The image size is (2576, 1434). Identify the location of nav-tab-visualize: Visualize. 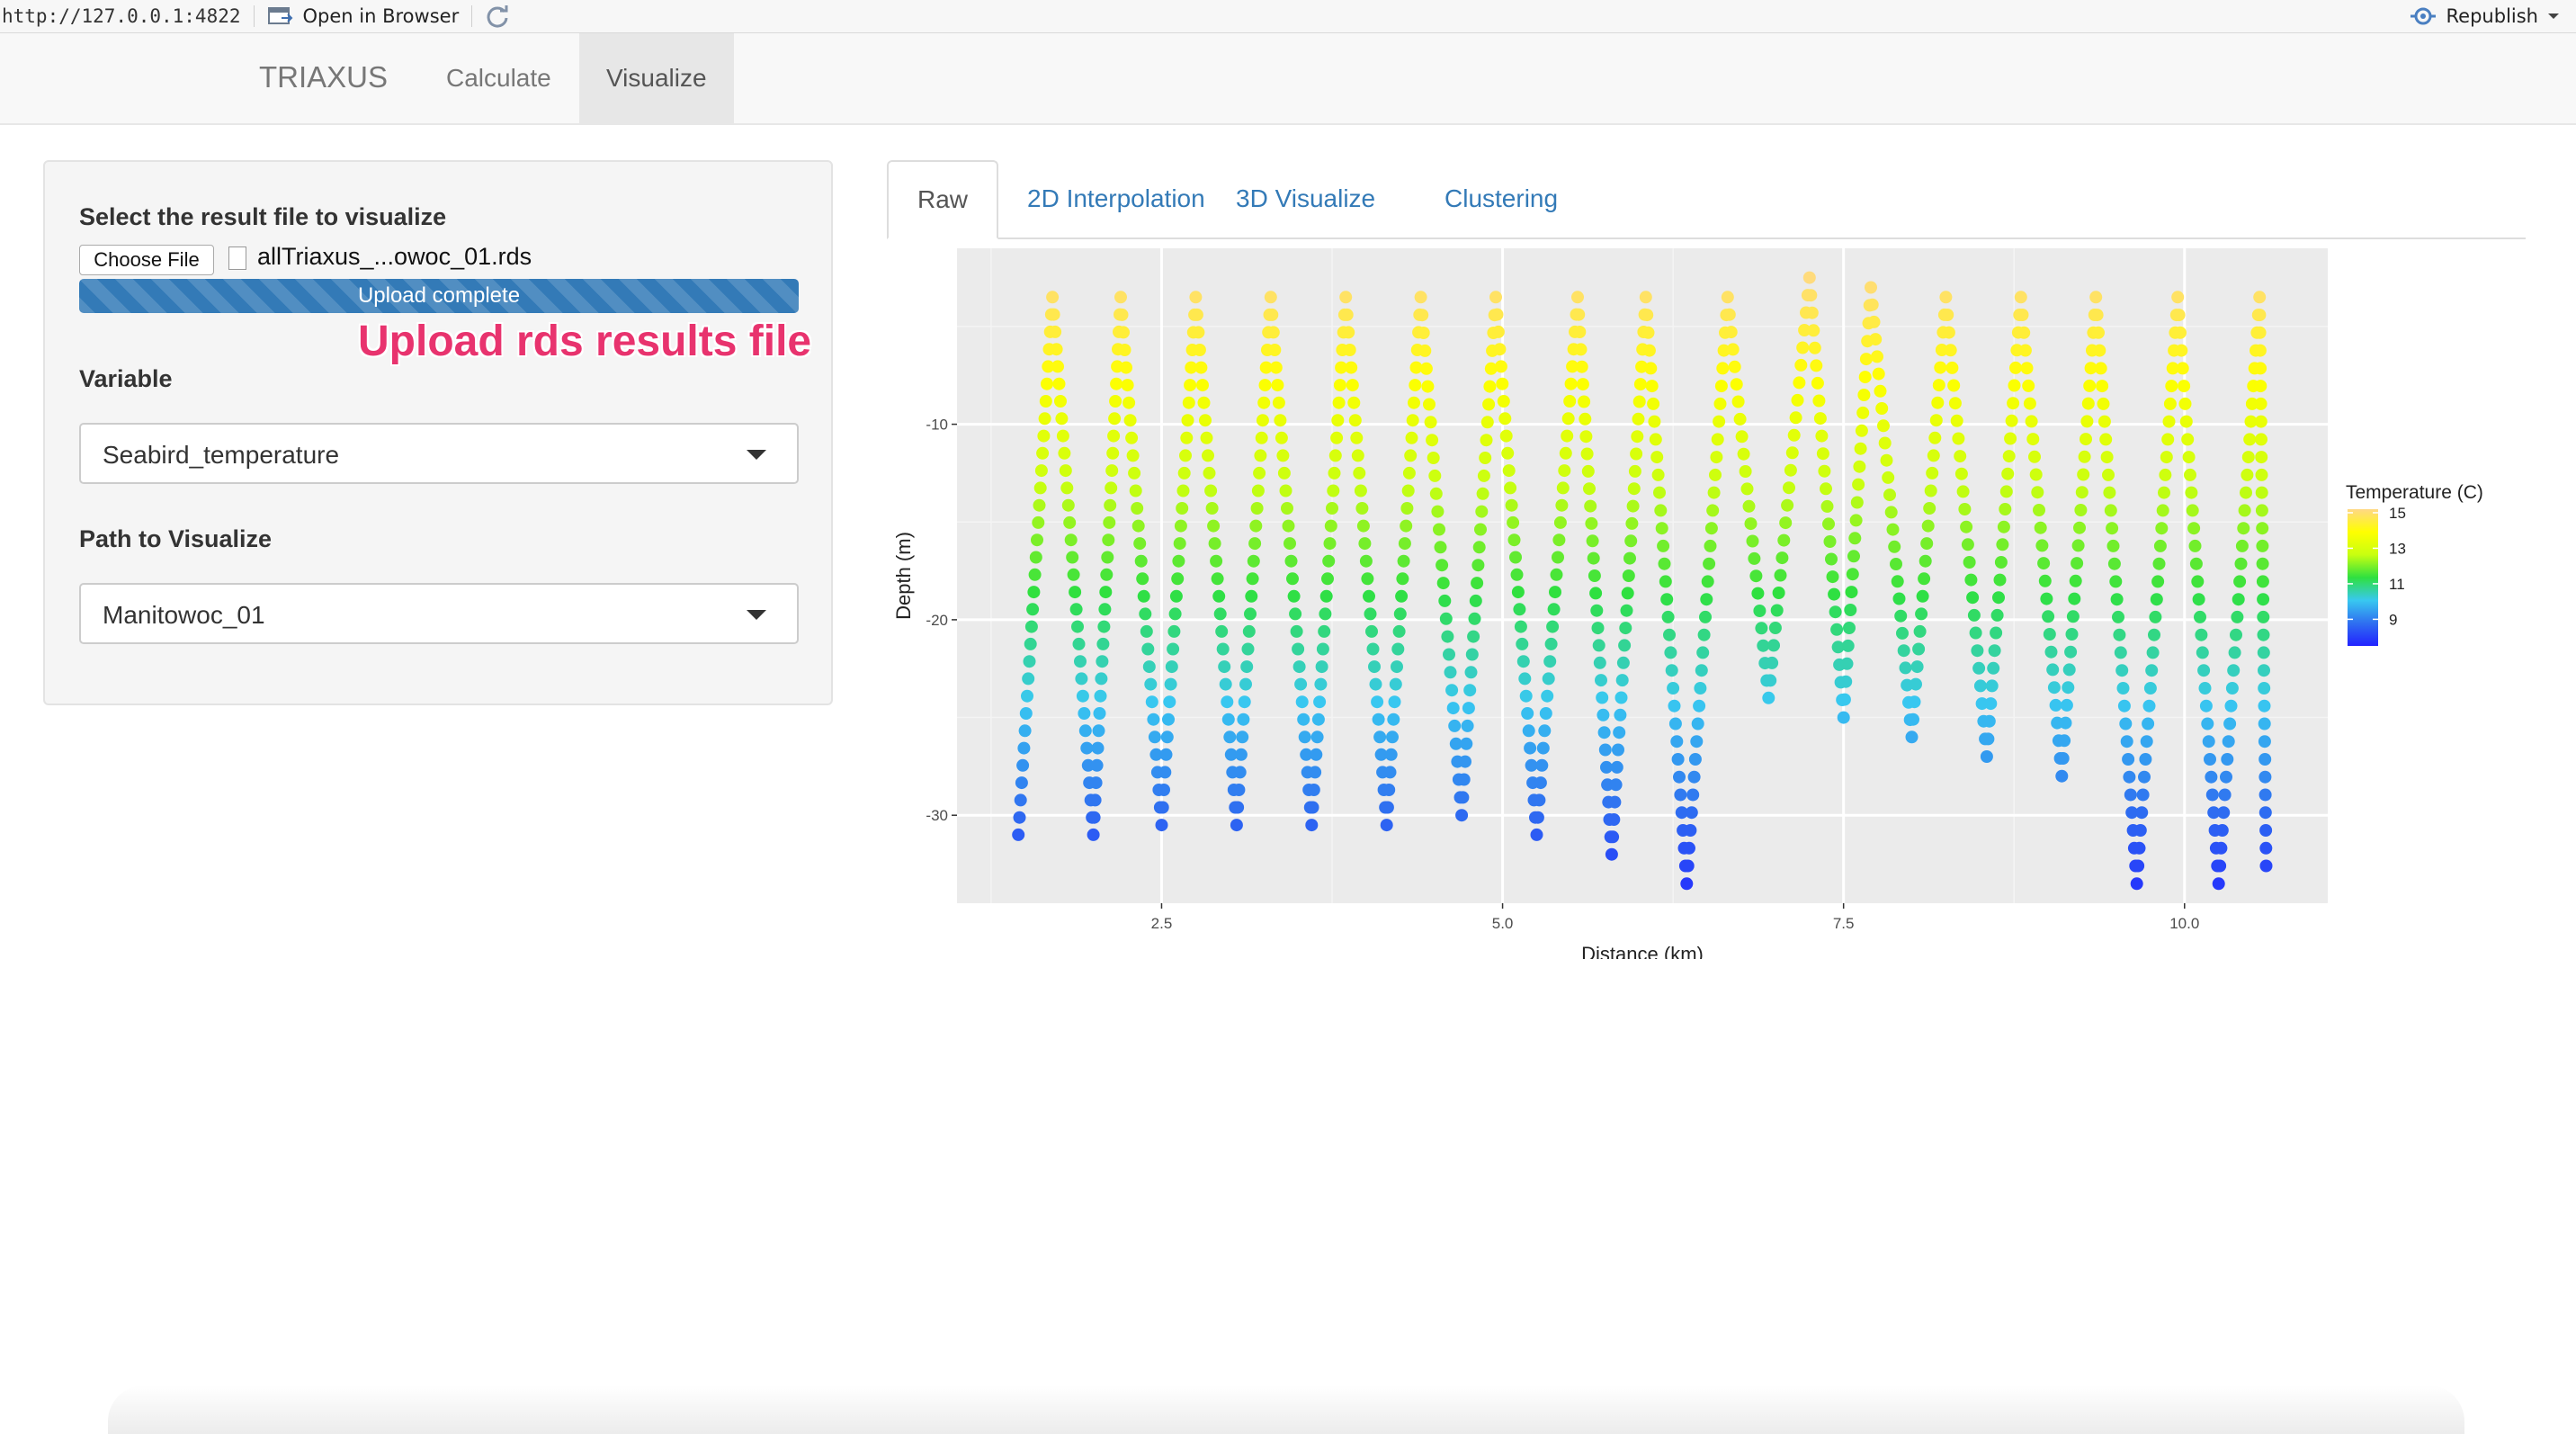
(656, 78).